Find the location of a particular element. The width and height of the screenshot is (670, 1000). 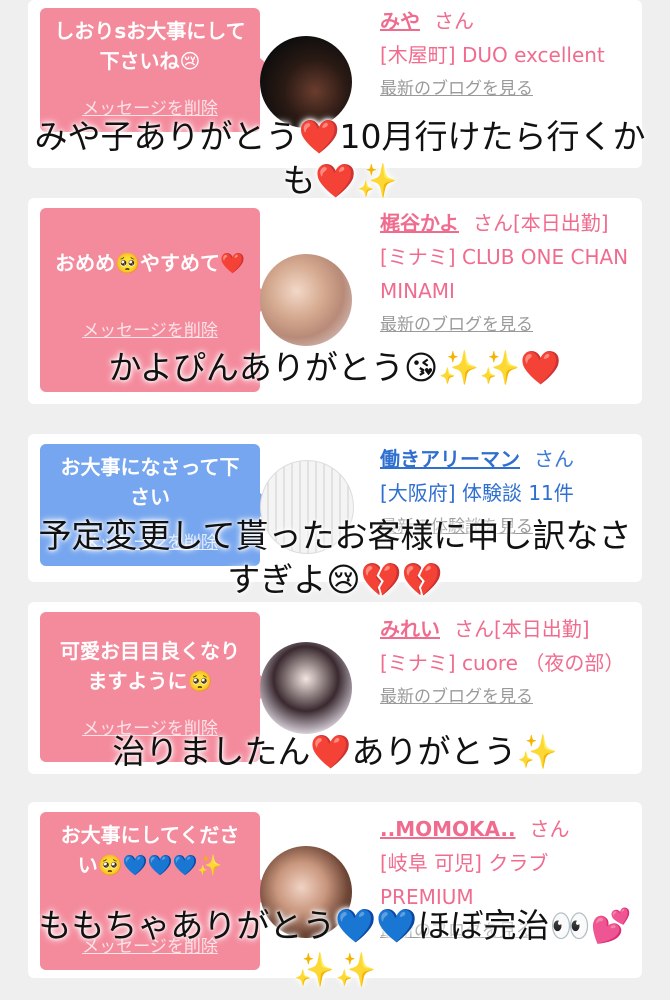

shop-location: [大阪府] 体験談 11件 is located at coordinates (477, 493).